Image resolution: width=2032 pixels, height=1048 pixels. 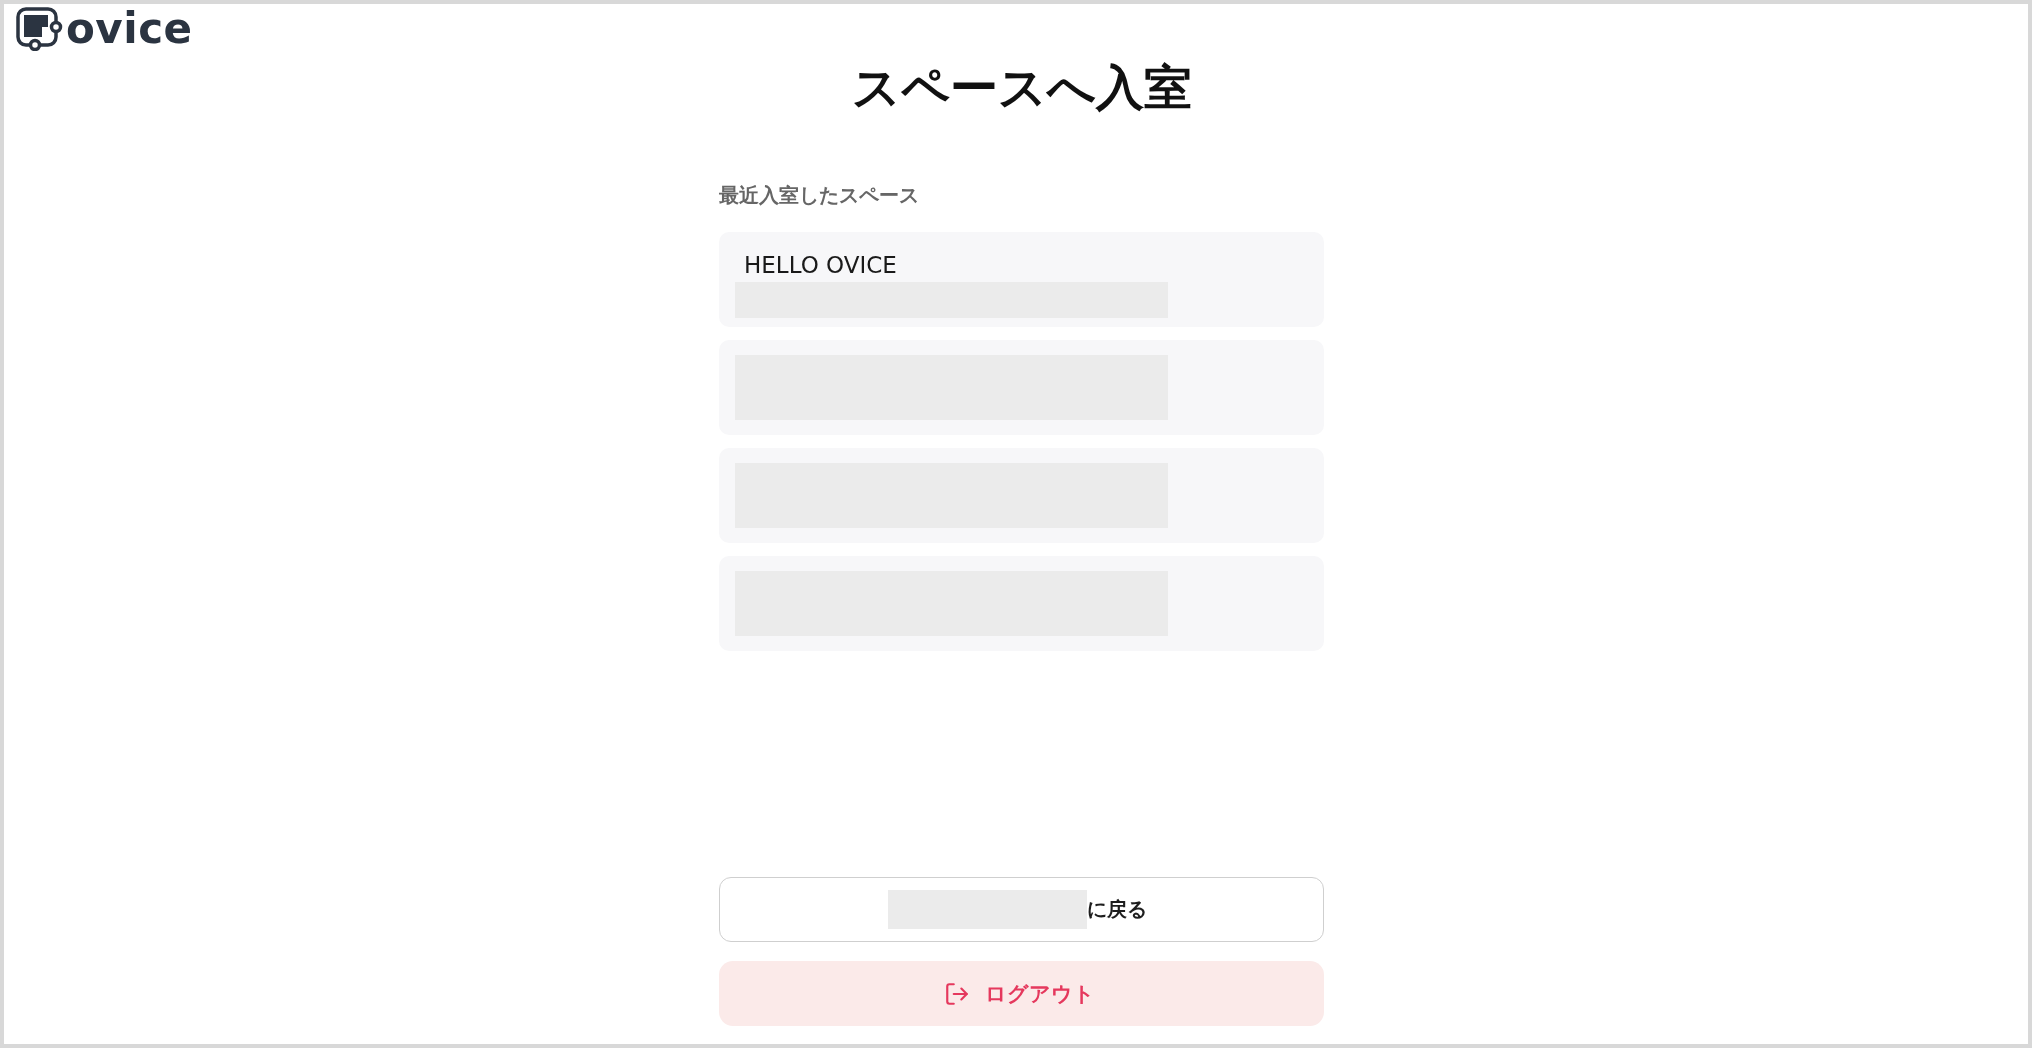 What do you see at coordinates (1021, 993) in the screenshot?
I see `logout-button: ログアウト` at bounding box center [1021, 993].